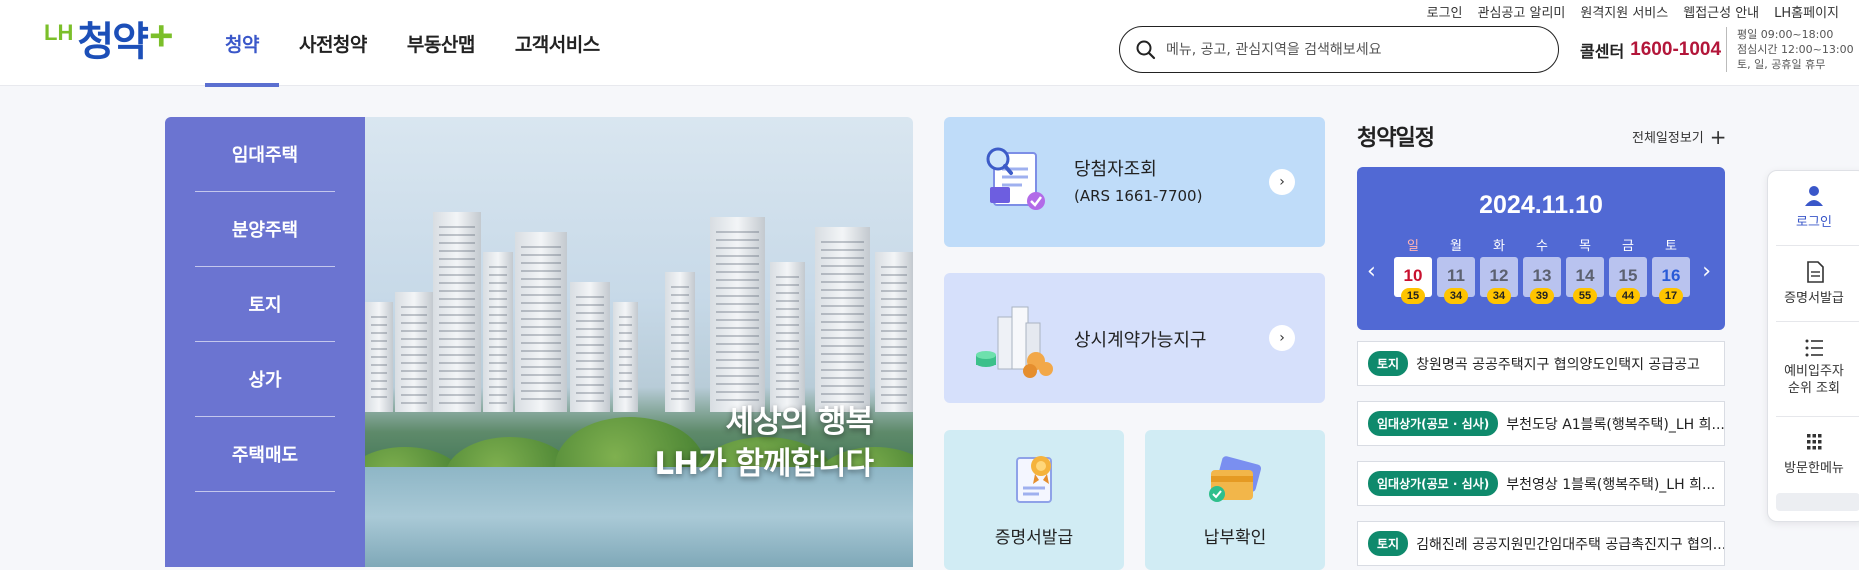  Describe the element at coordinates (1456, 246) in the screenshot. I see `day-of-week: 월` at that location.